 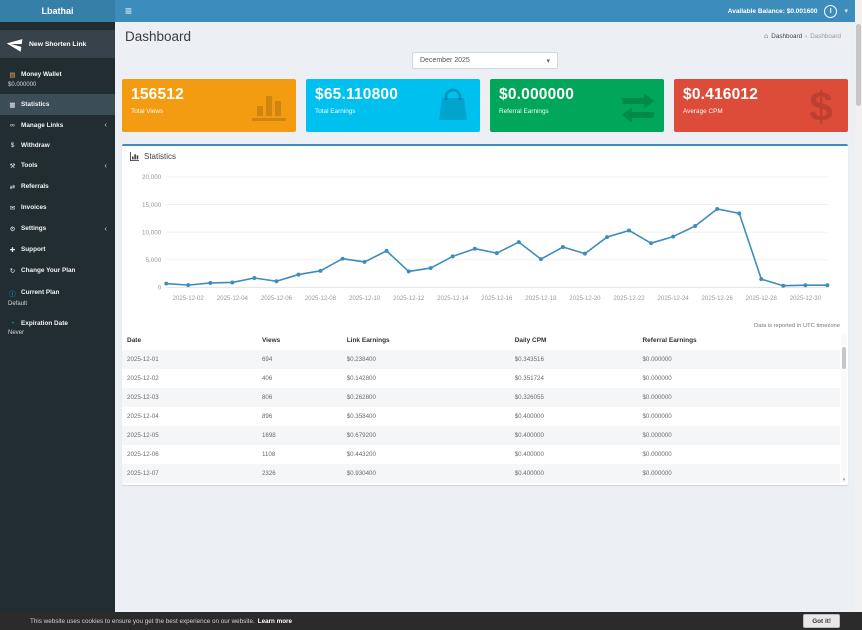 I want to click on table-row: 2025-12-03 806 $0.262800 $0.326055 $0.000000, so click(x=481, y=397).